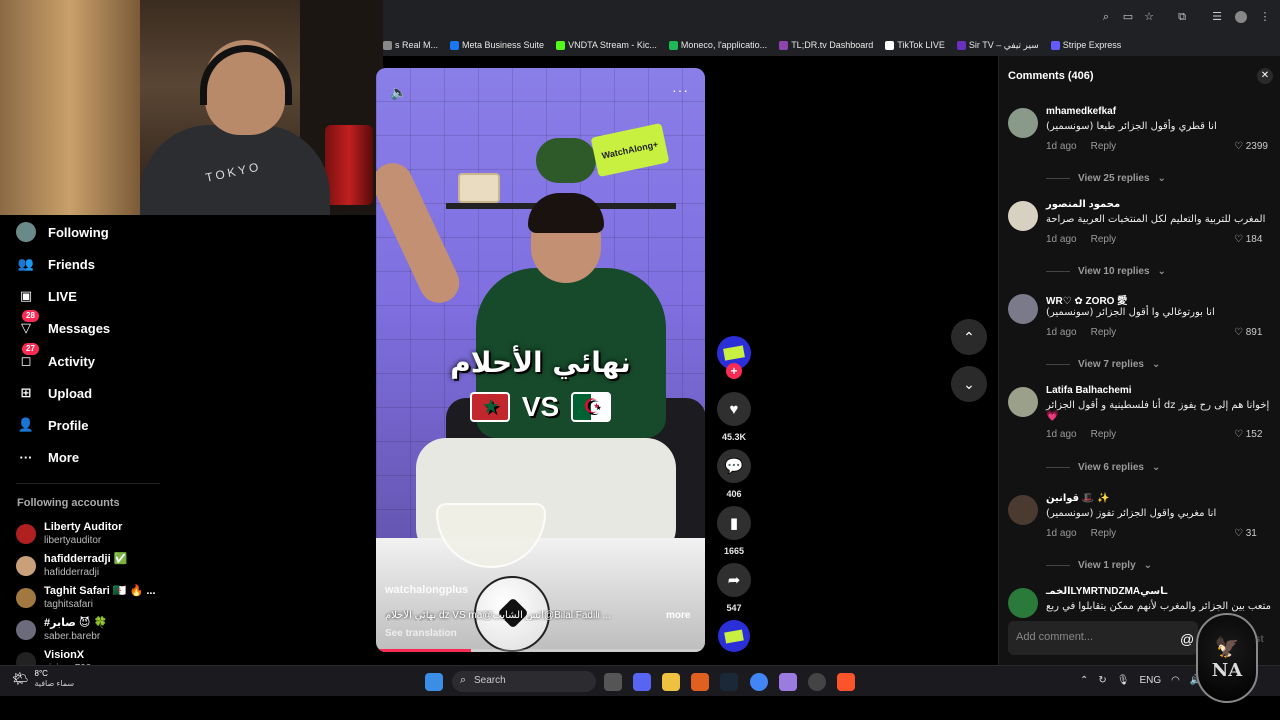  I want to click on network-icon: ↻, so click(1102, 680).